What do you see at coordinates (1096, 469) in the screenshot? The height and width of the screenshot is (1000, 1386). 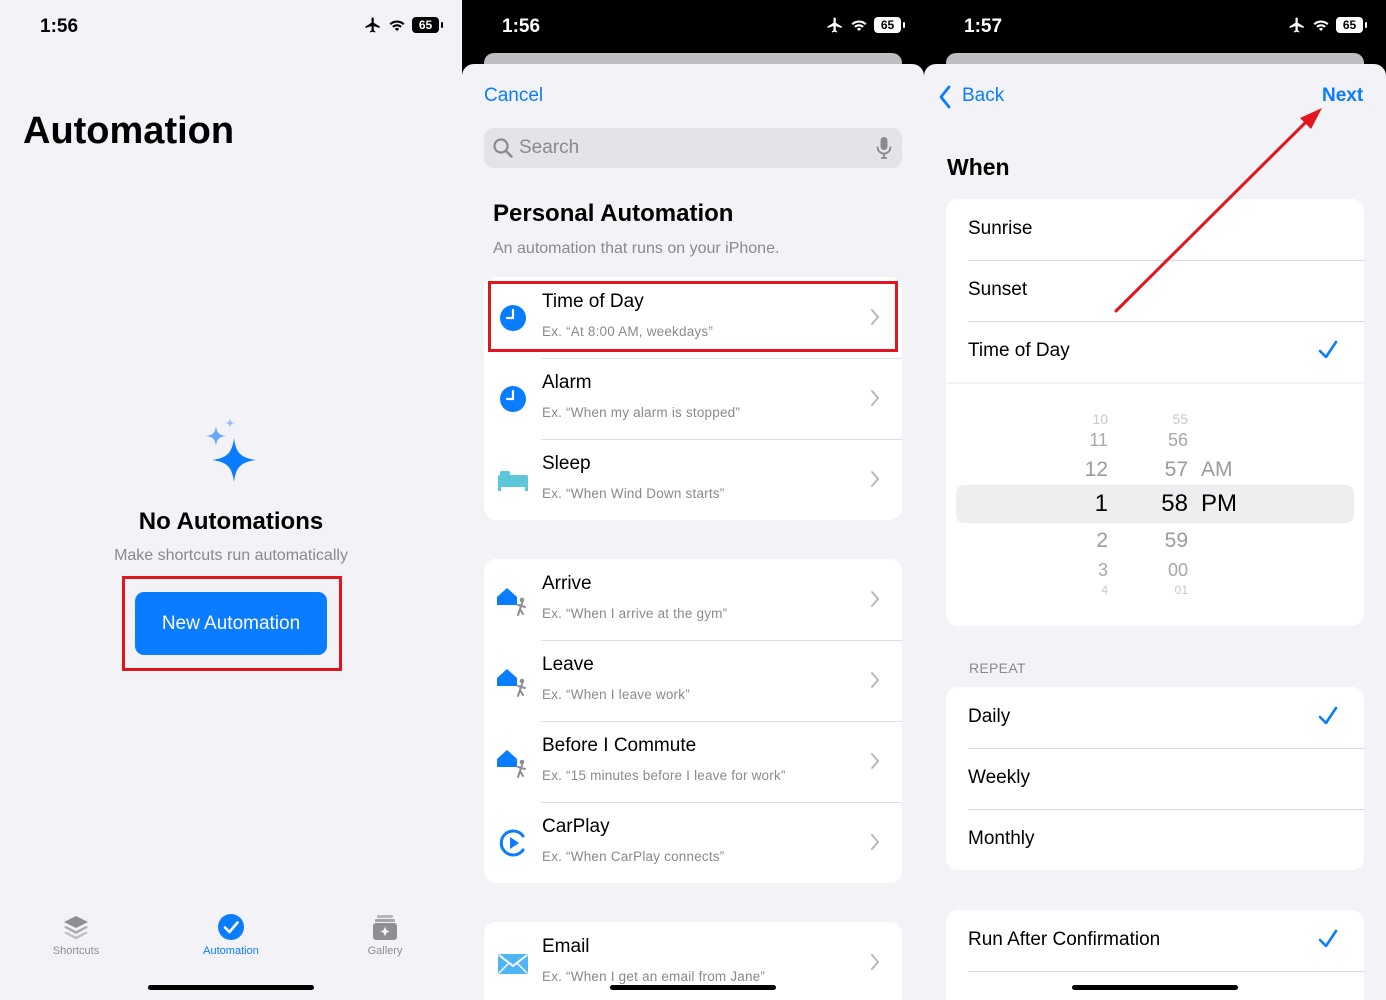 I see `picker-value: 12` at bounding box center [1096, 469].